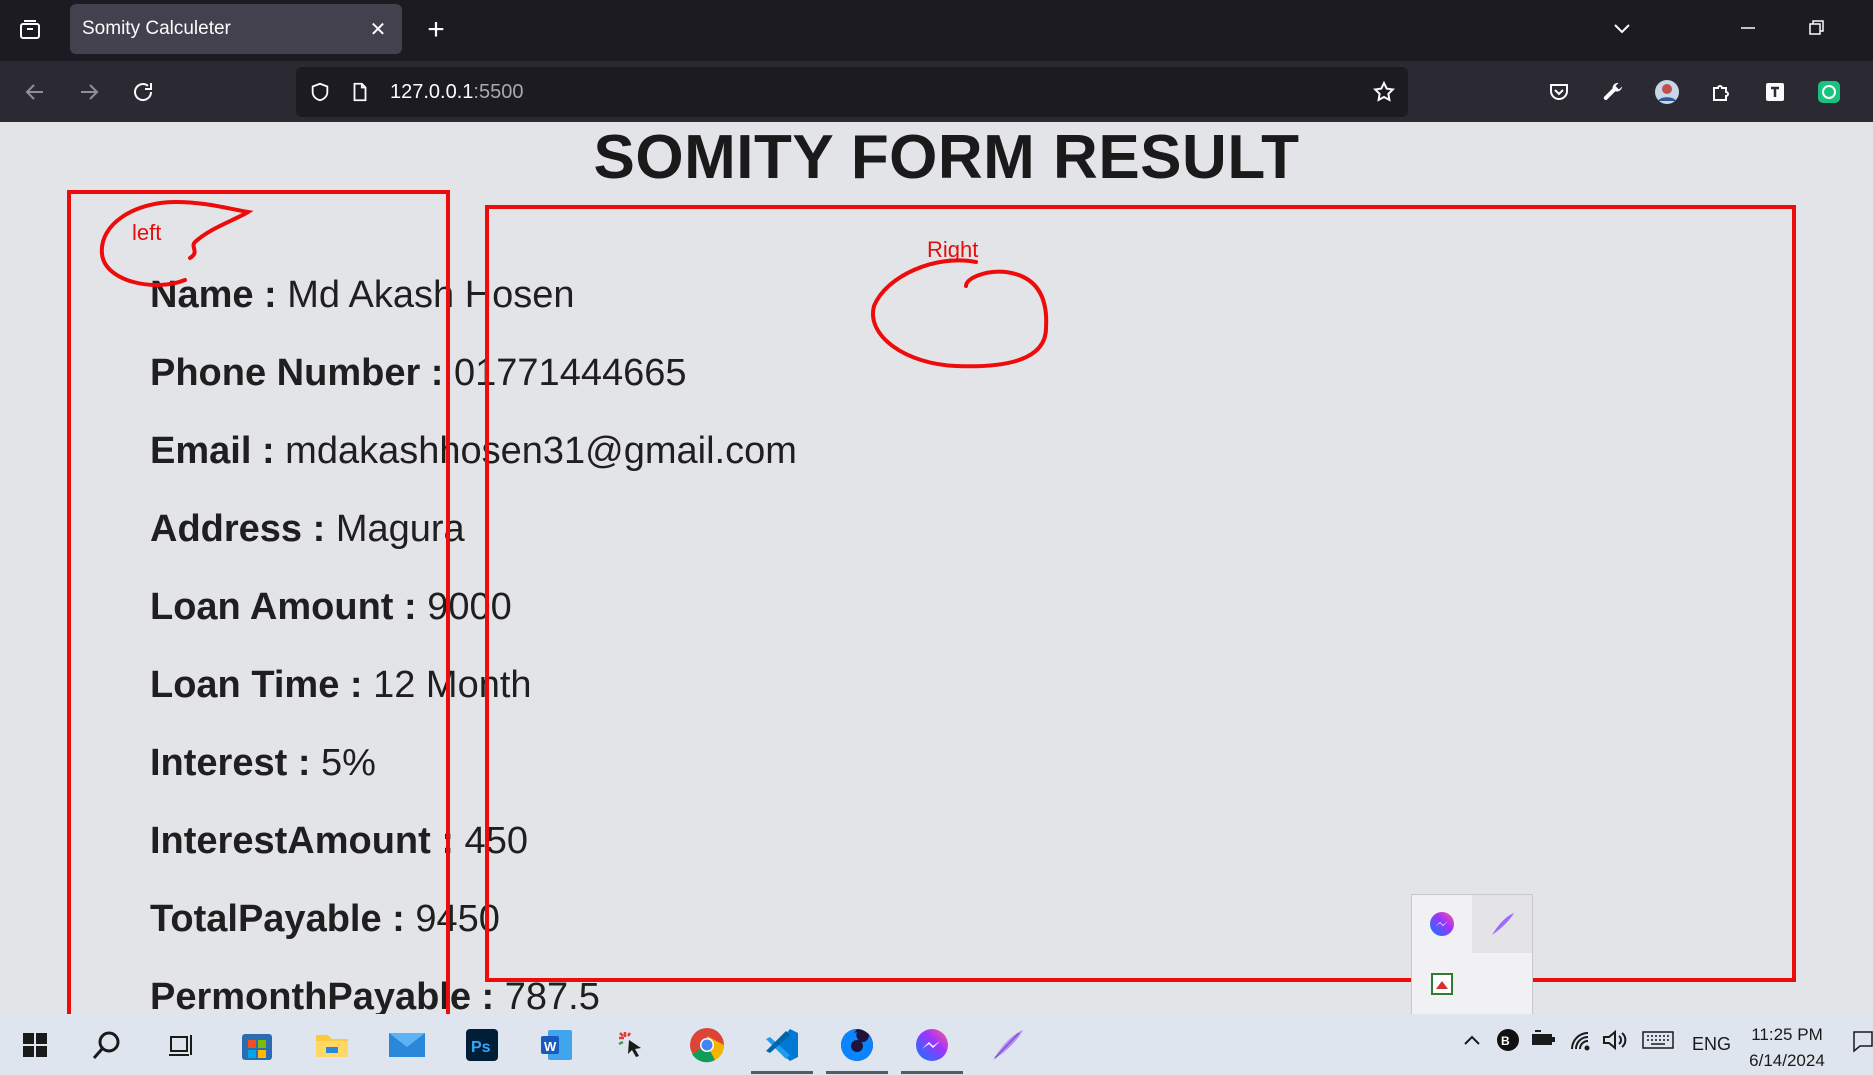 This screenshot has height=1075, width=1873. I want to click on chevron-up-icon, so click(1472, 1040).